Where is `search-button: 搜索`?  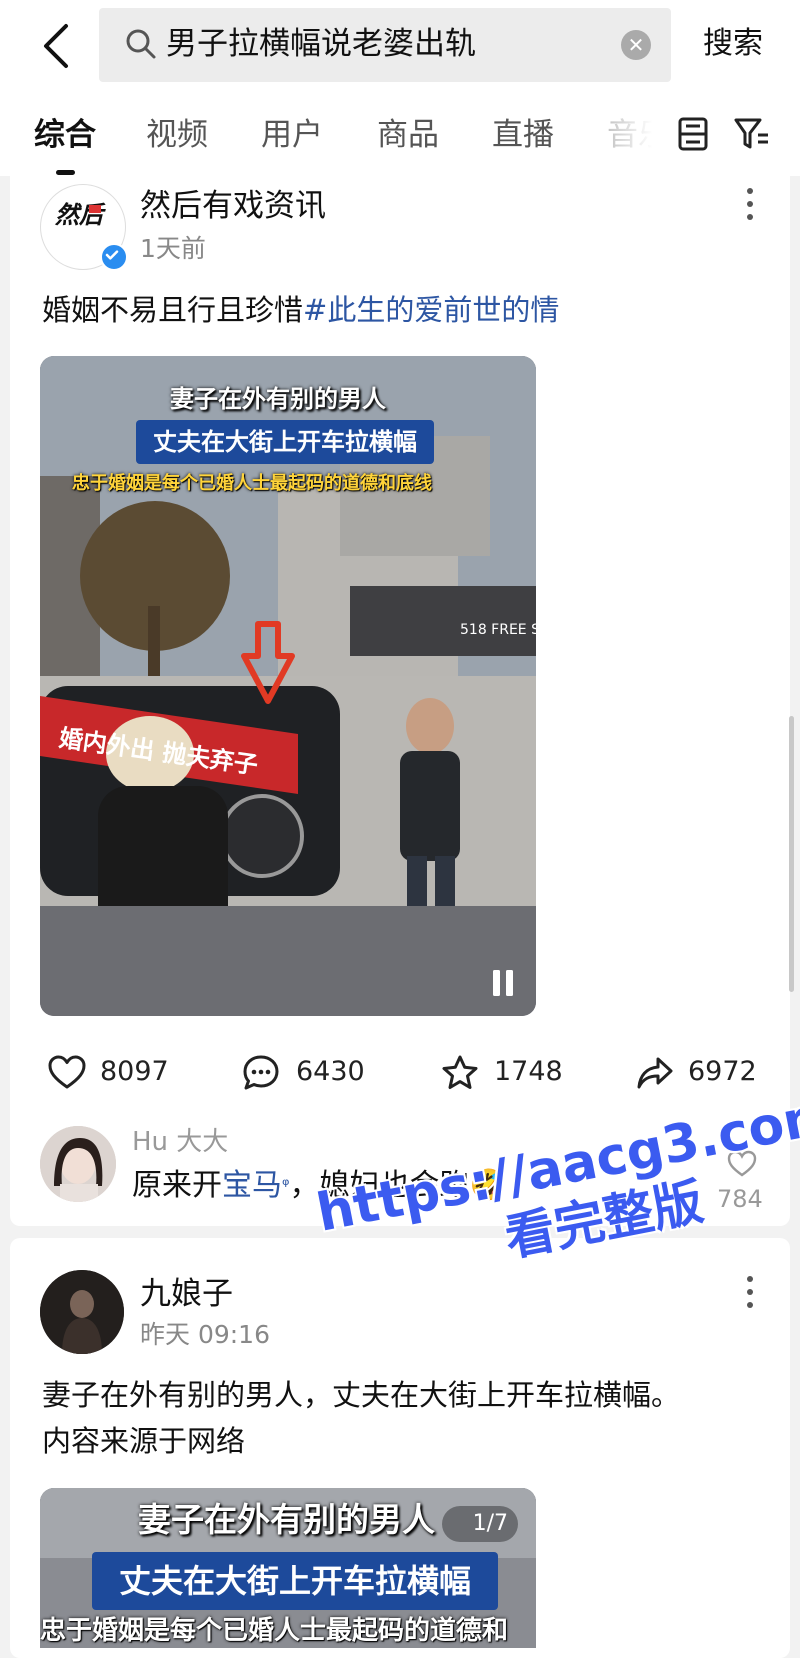
search-button: 搜索 is located at coordinates (733, 44).